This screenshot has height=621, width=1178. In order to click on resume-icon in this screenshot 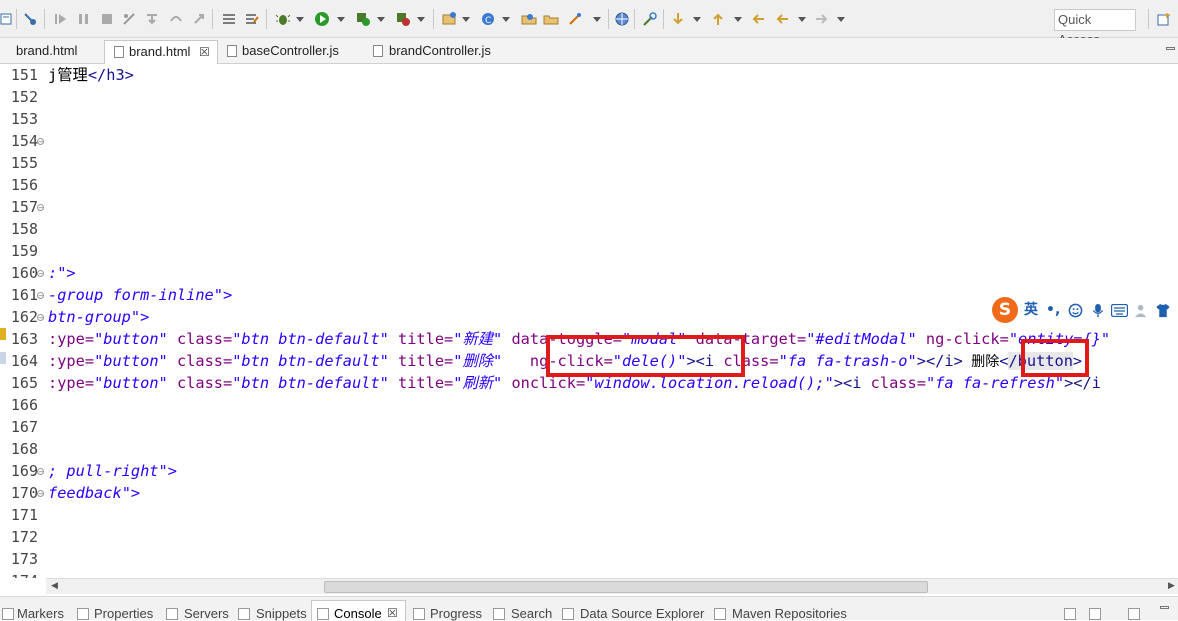, I will do `click(61, 19)`.